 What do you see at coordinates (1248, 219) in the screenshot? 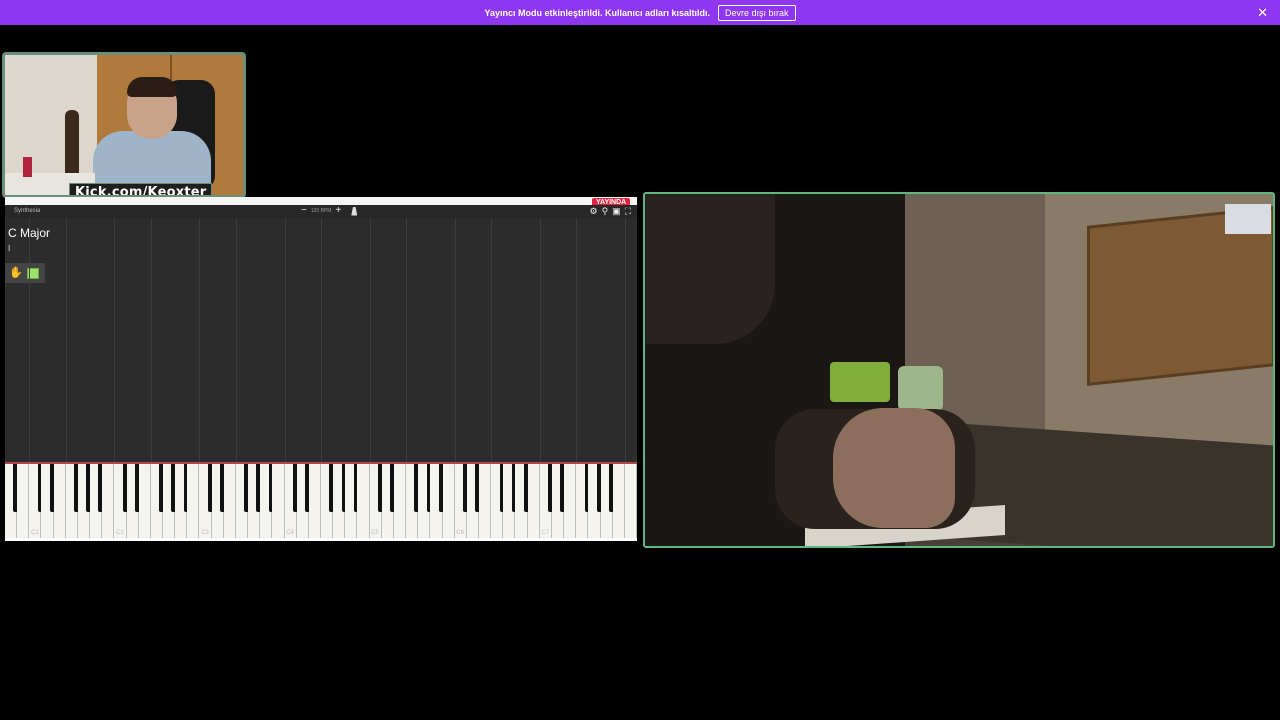
I see `handcam-paper` at bounding box center [1248, 219].